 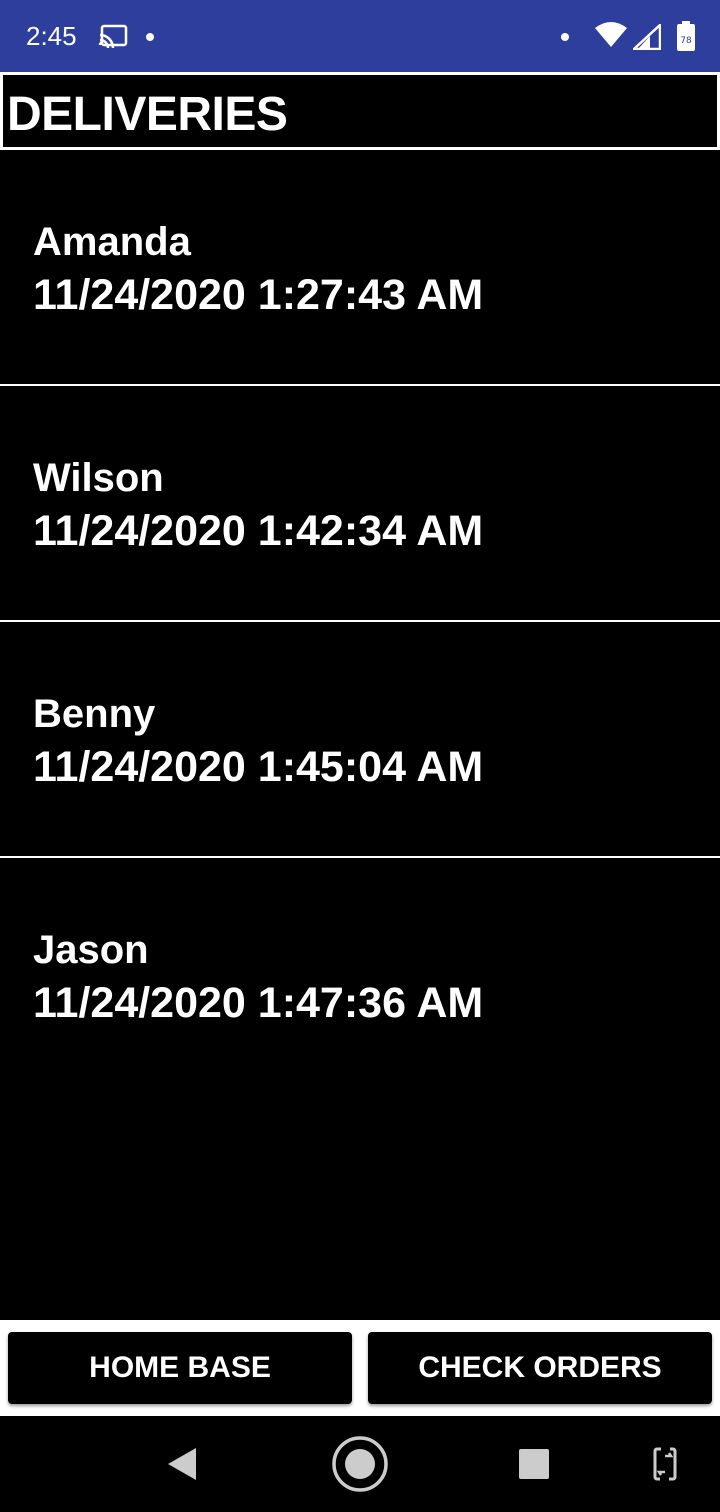 What do you see at coordinates (540, 1368) in the screenshot?
I see `check-orders-button: CHECK ORDERS` at bounding box center [540, 1368].